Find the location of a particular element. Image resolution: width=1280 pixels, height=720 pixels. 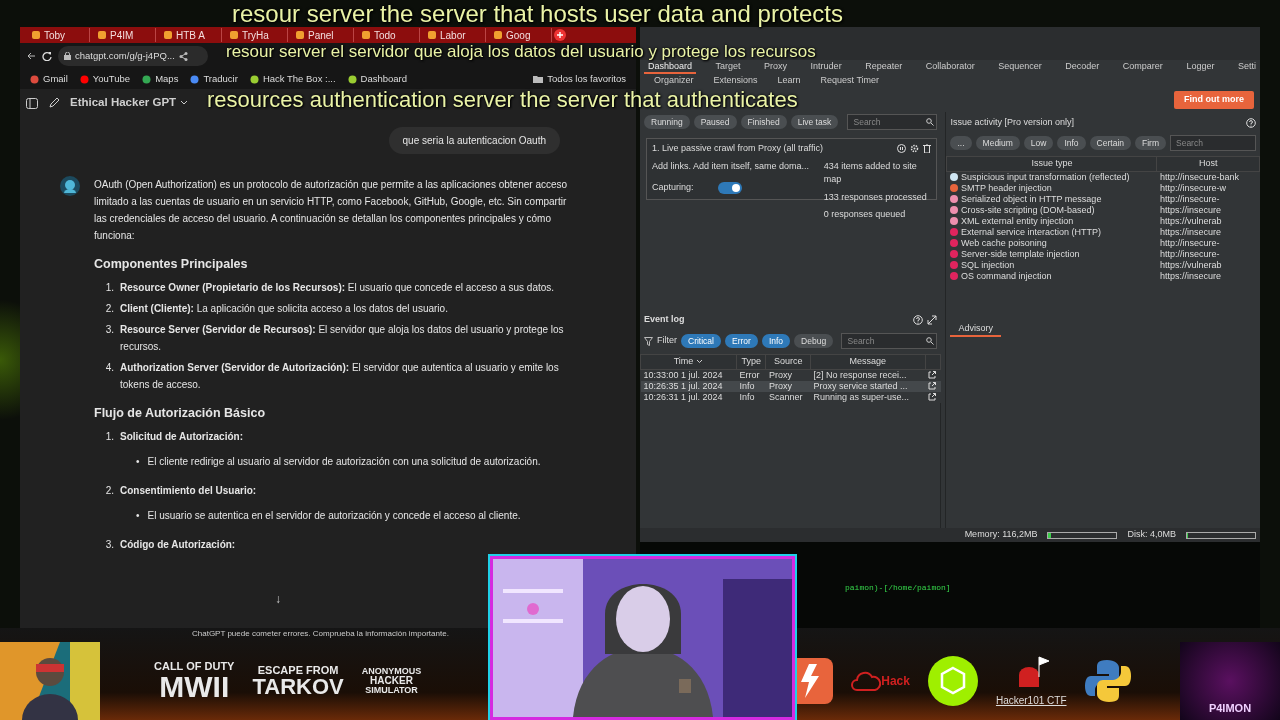

list-item-text: El usuario se autentica en el servidor de autorización y concede el acceso al cliente. is located at coordinates (334, 516).